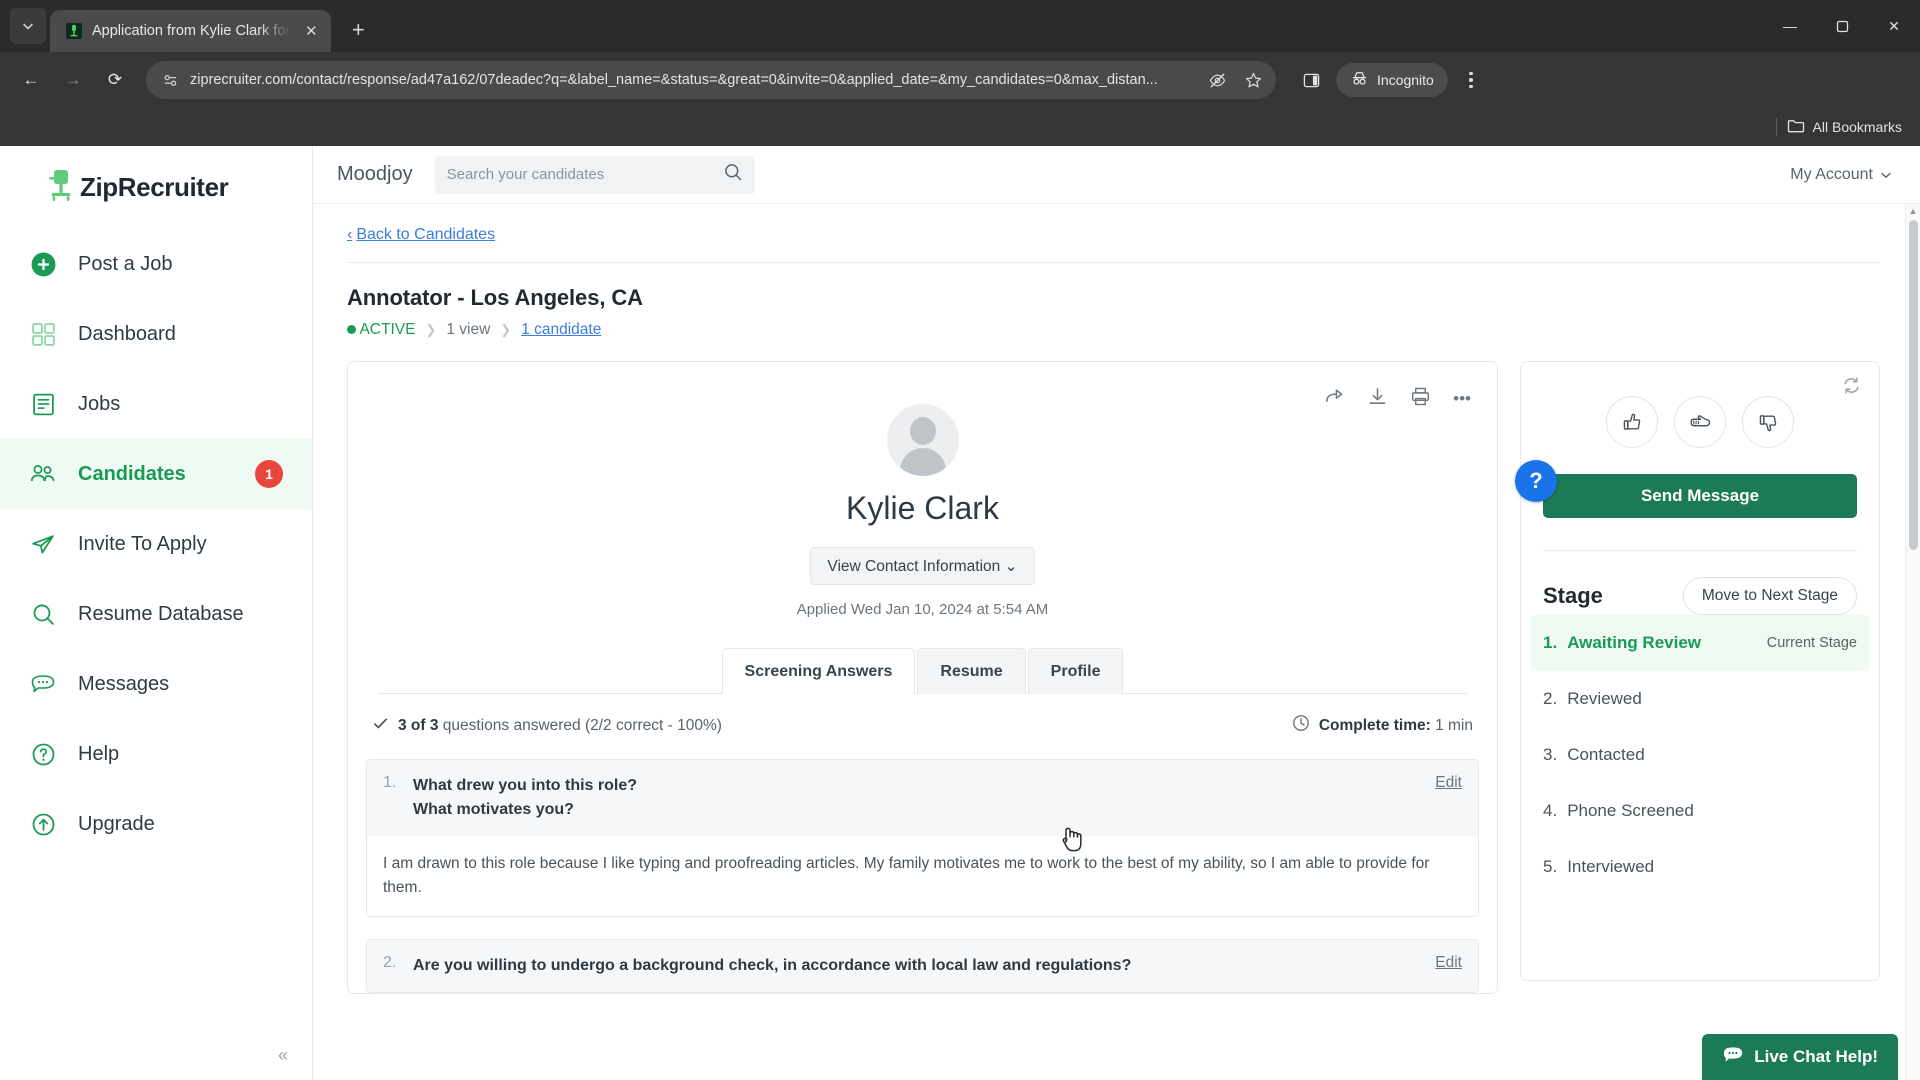 Image resolution: width=1920 pixels, height=1080 pixels. I want to click on thumbs-down-icon, so click(1768, 422).